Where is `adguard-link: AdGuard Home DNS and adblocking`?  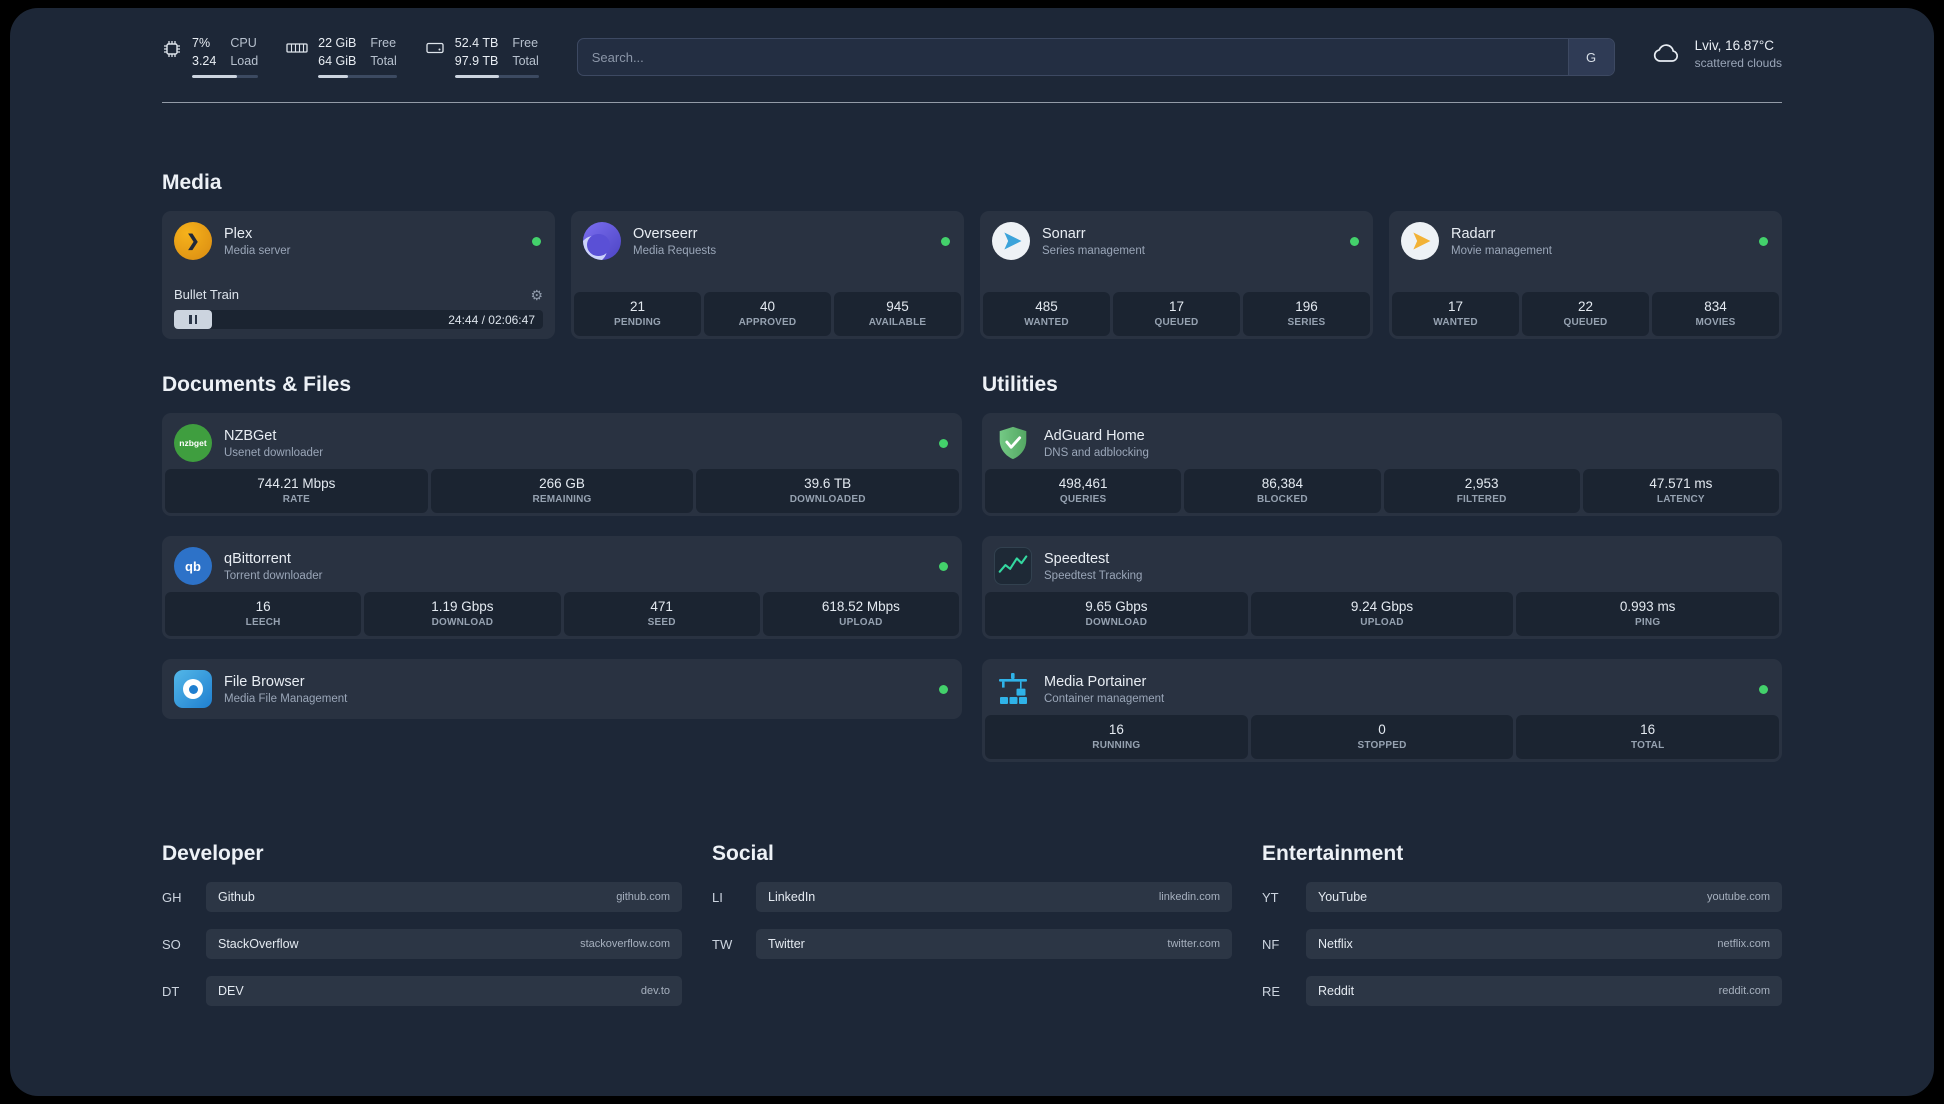 adguard-link: AdGuard Home DNS and adblocking is located at coordinates (1382, 441).